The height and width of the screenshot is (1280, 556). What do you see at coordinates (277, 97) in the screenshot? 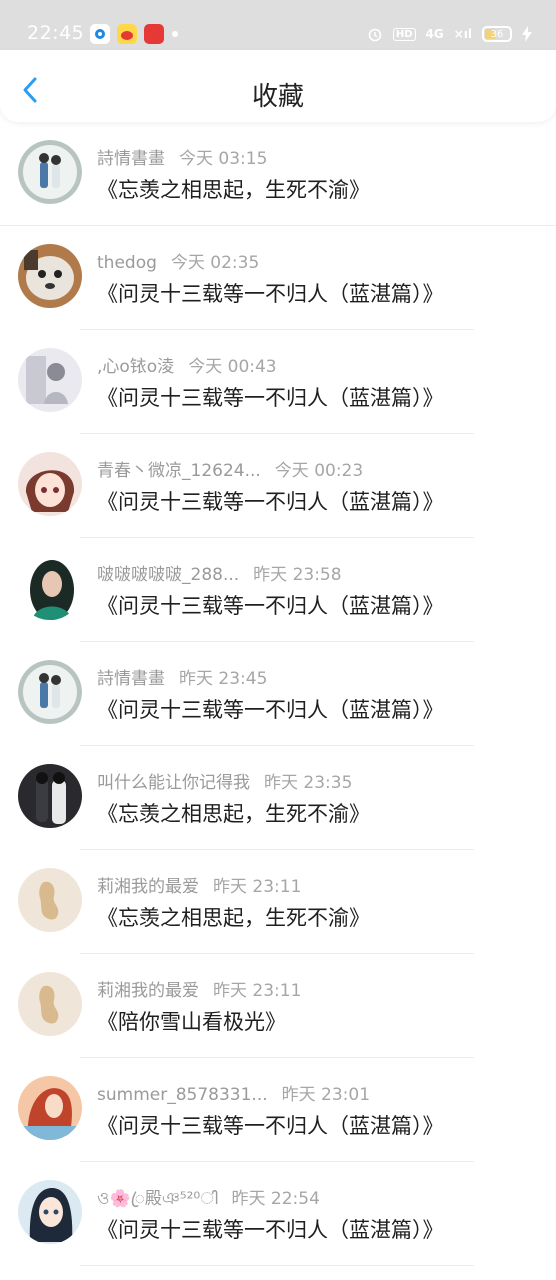
I see `page-title: 收藏` at bounding box center [277, 97].